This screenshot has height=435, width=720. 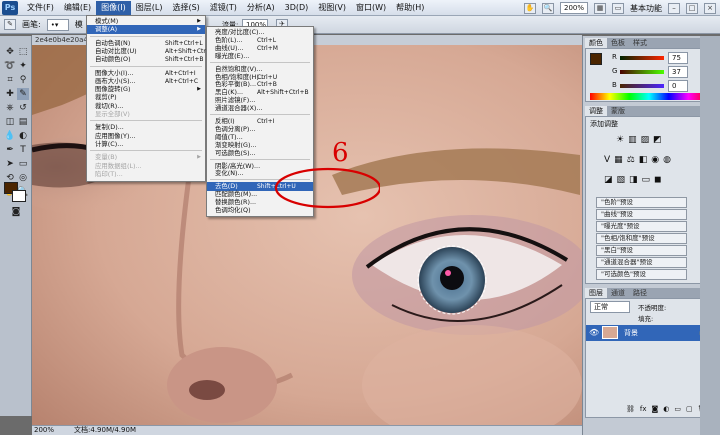 I want to click on preset-item: "可选颜色"预设, so click(x=641, y=274).